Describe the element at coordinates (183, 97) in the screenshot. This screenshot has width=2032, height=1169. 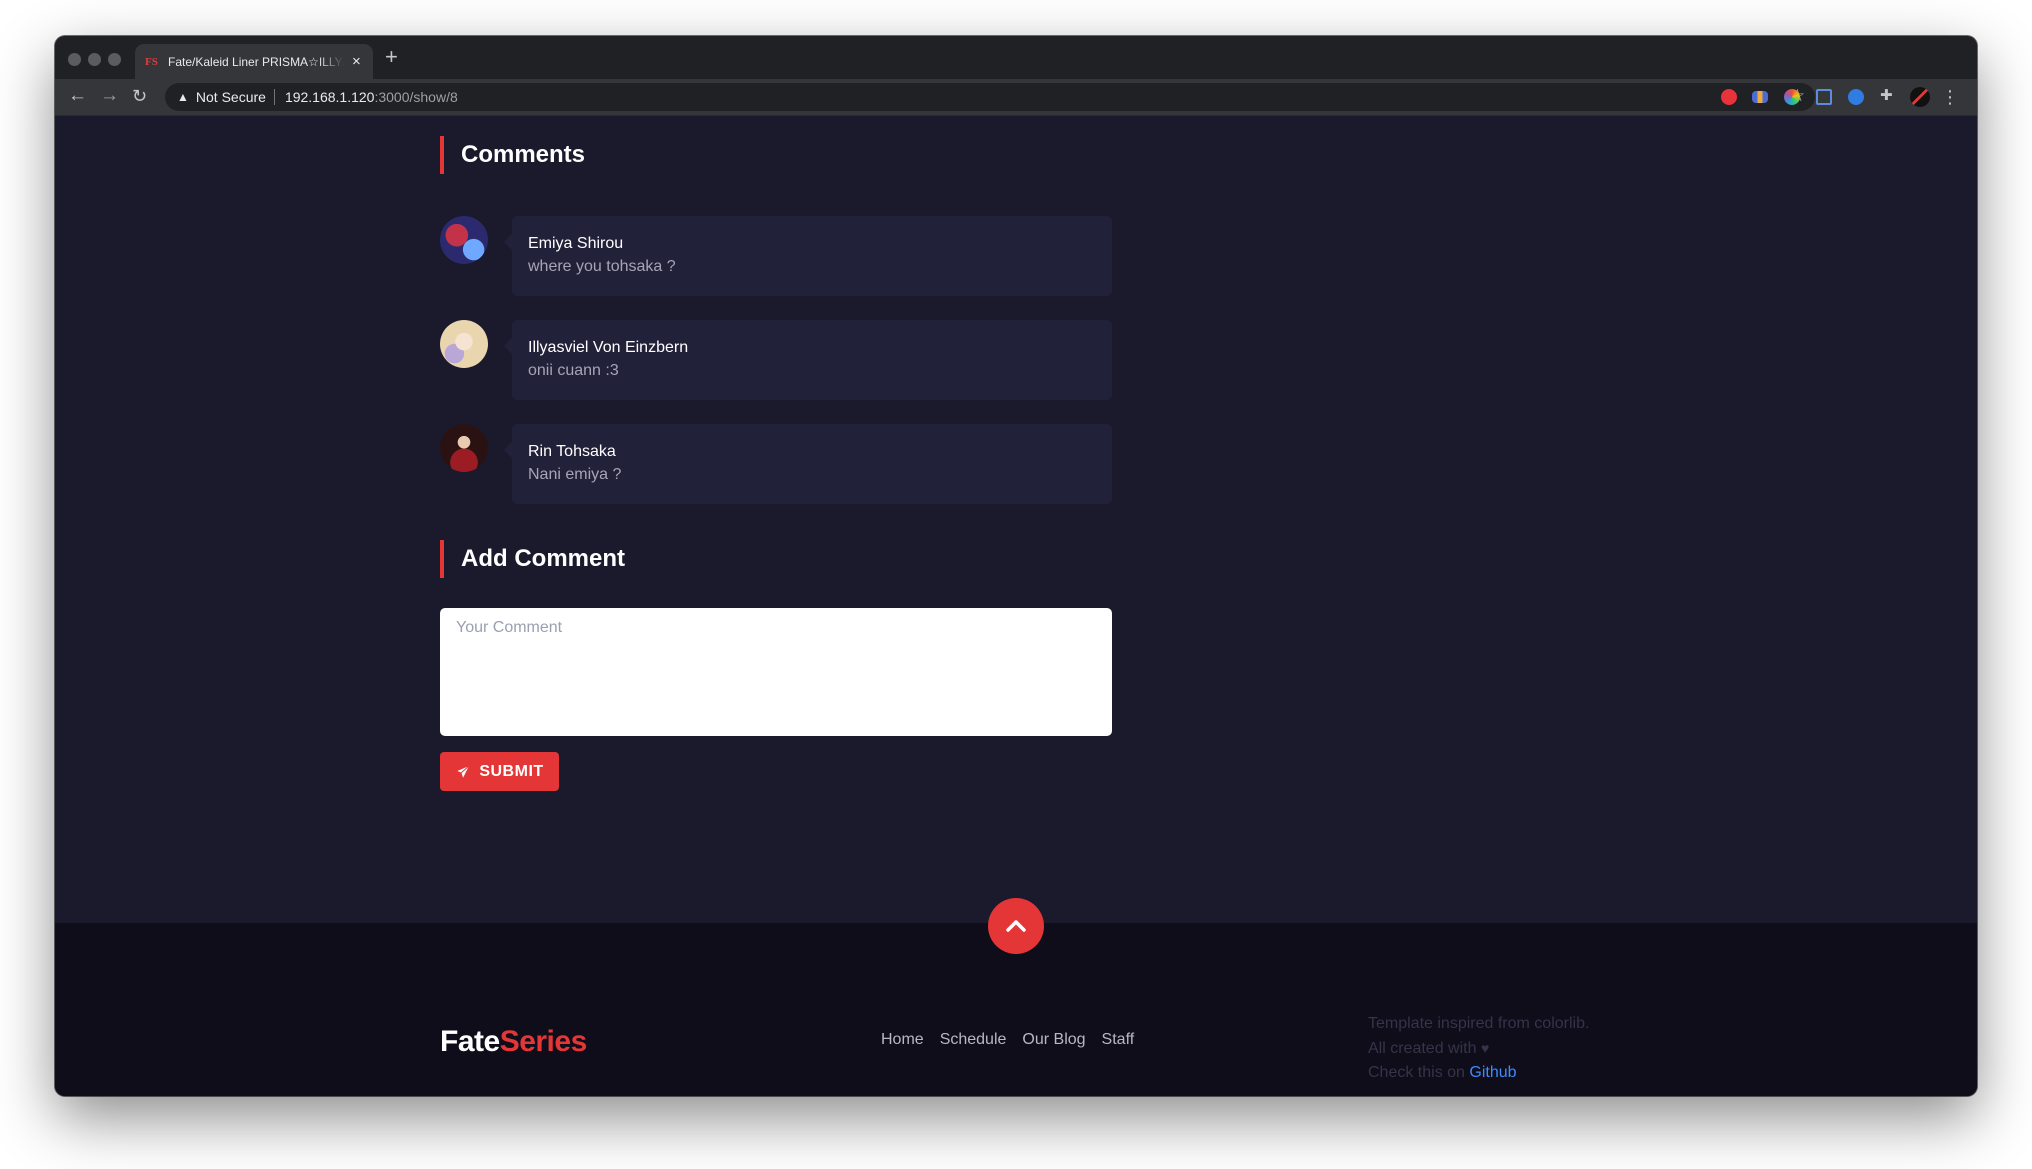
I see `warning-icon: ▲` at that location.